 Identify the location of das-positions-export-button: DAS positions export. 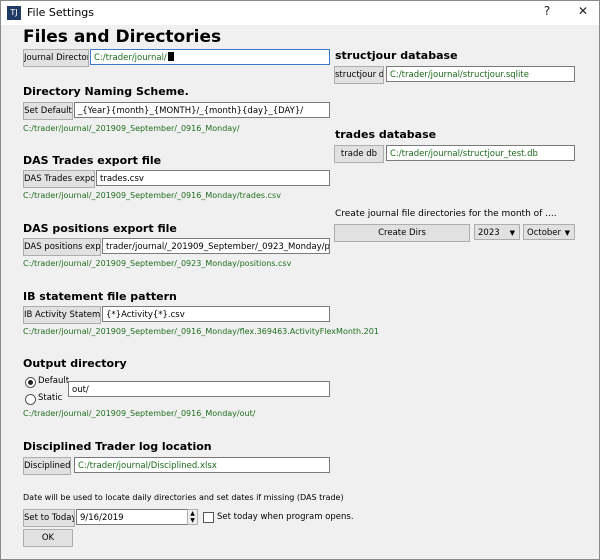
(62, 247).